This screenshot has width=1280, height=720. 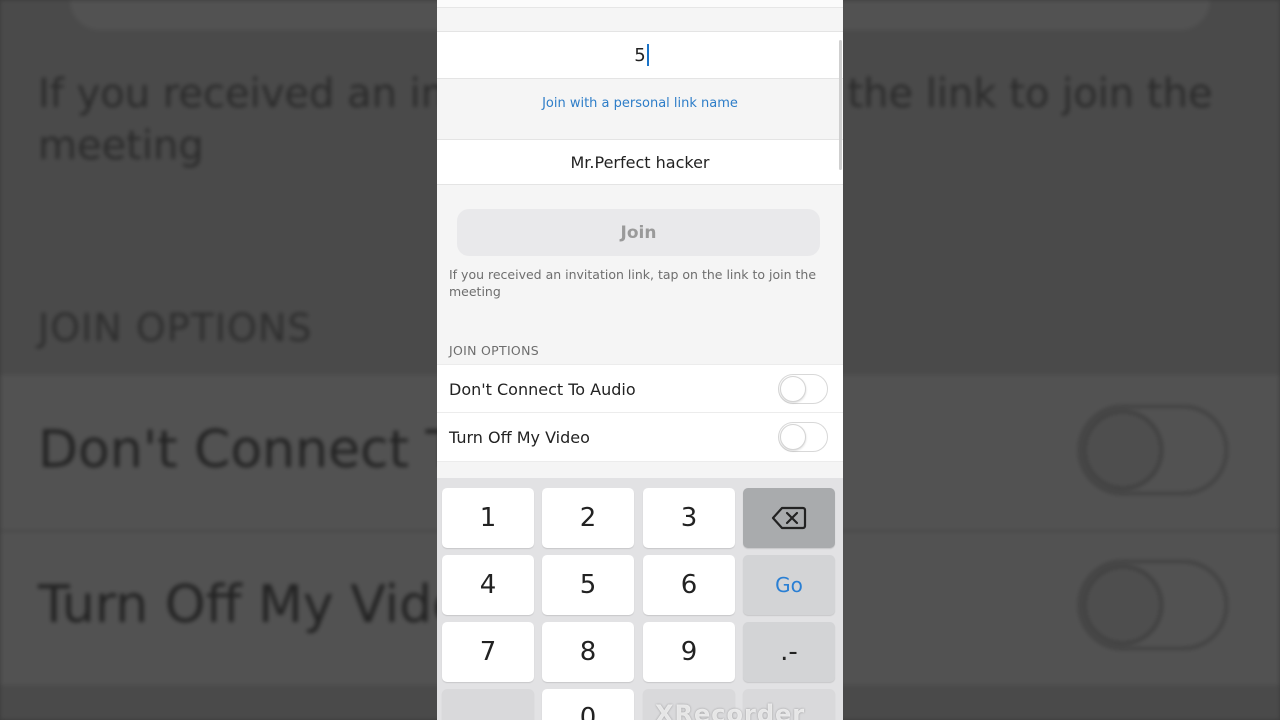 I want to click on recorder-watermark: XRecorder, so click(x=730, y=710).